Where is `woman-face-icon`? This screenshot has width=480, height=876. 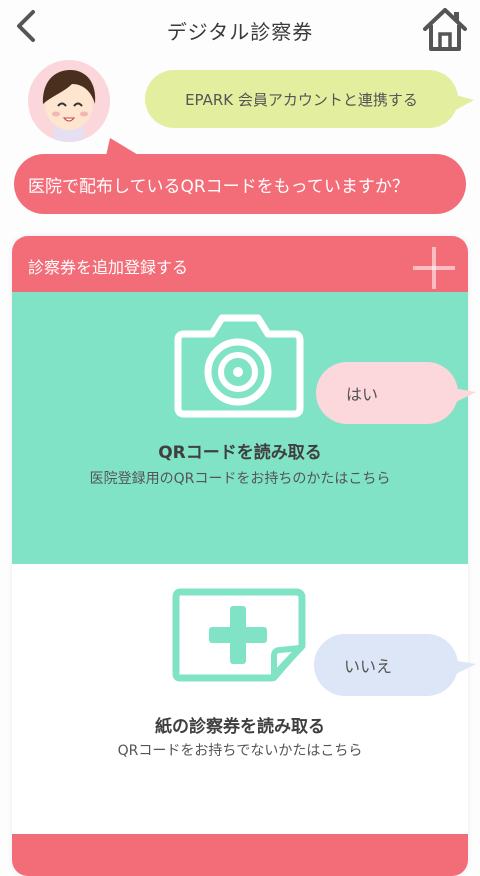 woman-face-icon is located at coordinates (69, 106).